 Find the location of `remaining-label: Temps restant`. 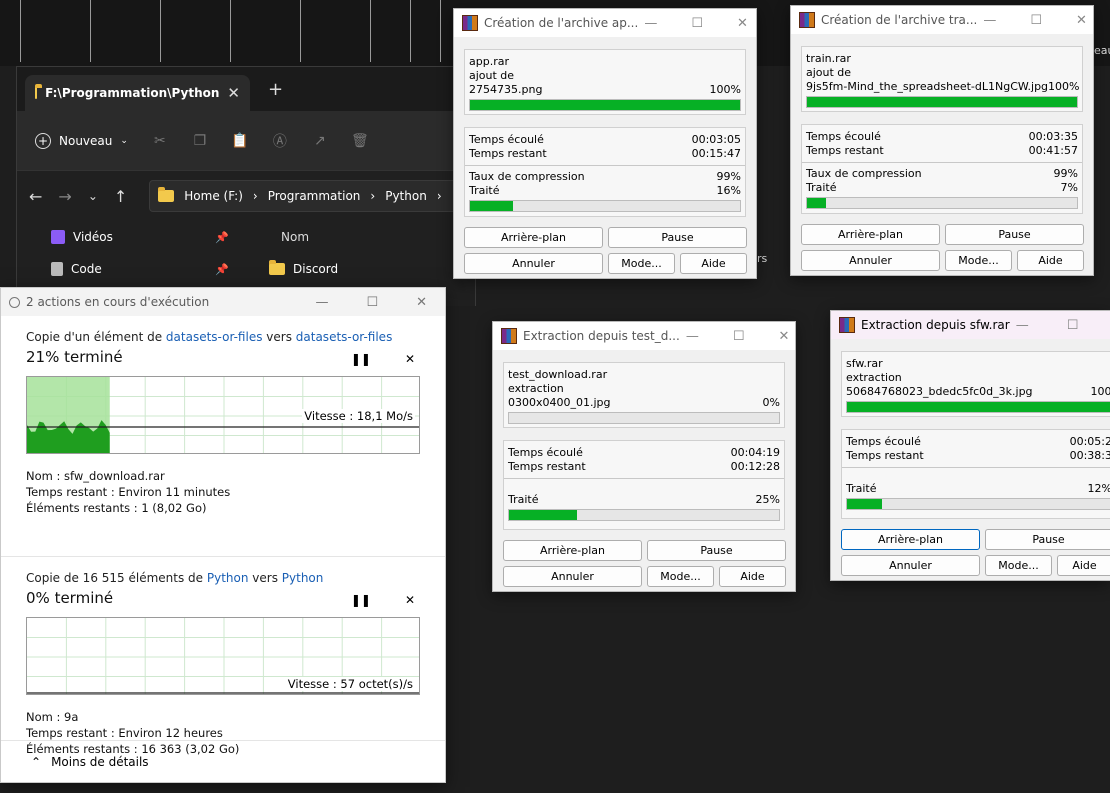

remaining-label: Temps restant is located at coordinates (885, 455).